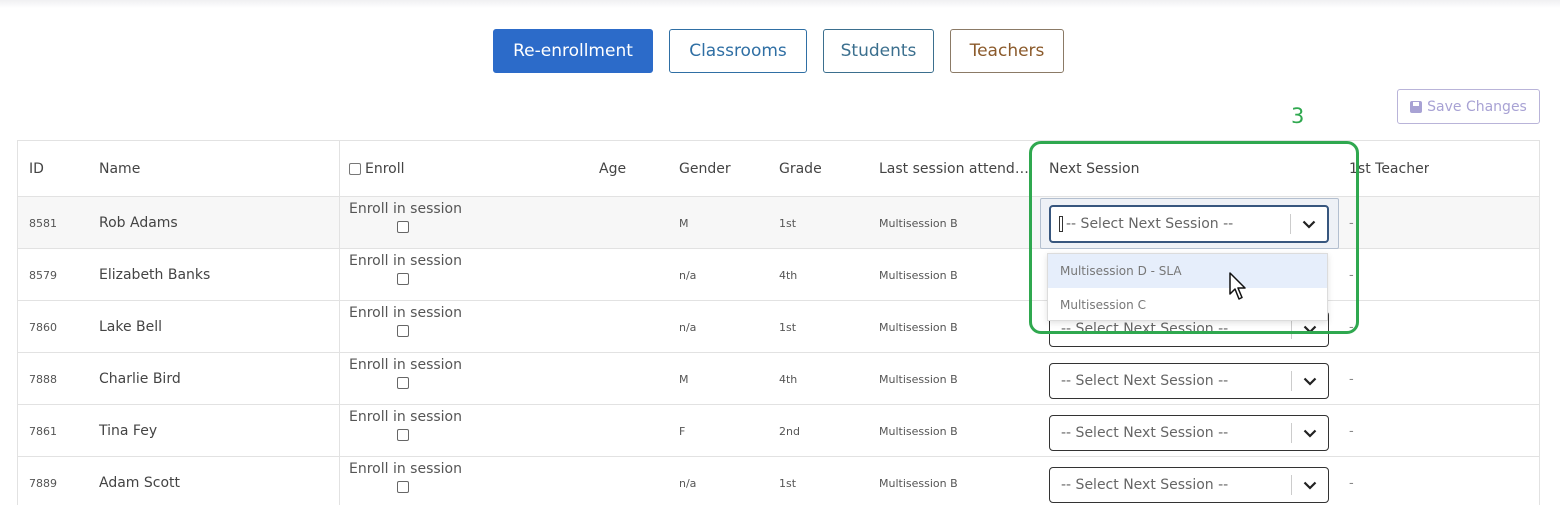 The image size is (1560, 505). Describe the element at coordinates (705, 169) in the screenshot. I see `header-gender: Gender` at that location.